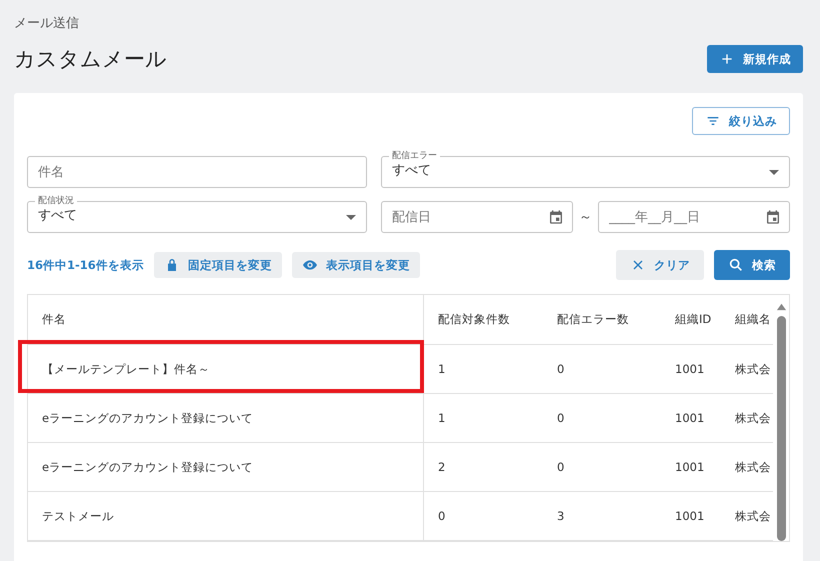 The height and width of the screenshot is (561, 820). Describe the element at coordinates (736, 265) in the screenshot. I see `search-icon` at that location.